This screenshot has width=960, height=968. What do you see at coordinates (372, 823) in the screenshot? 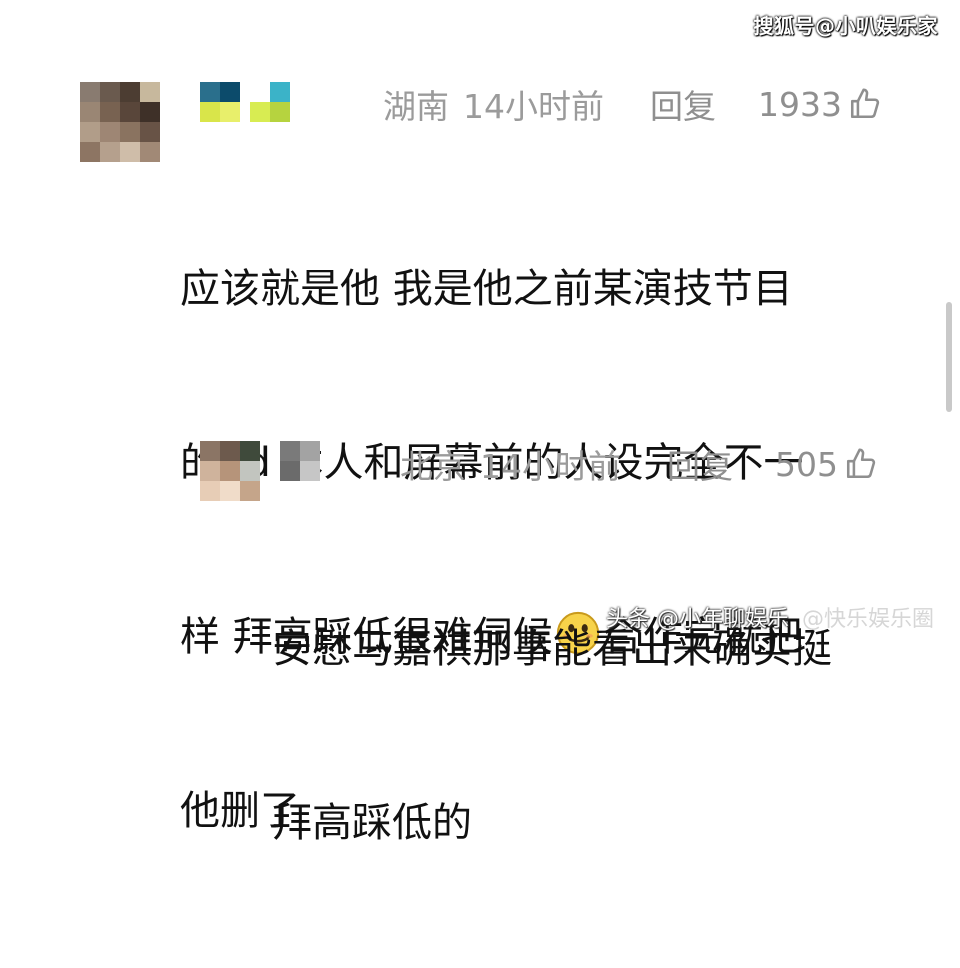
I see `comment-line: 拜高踩低的` at bounding box center [372, 823].